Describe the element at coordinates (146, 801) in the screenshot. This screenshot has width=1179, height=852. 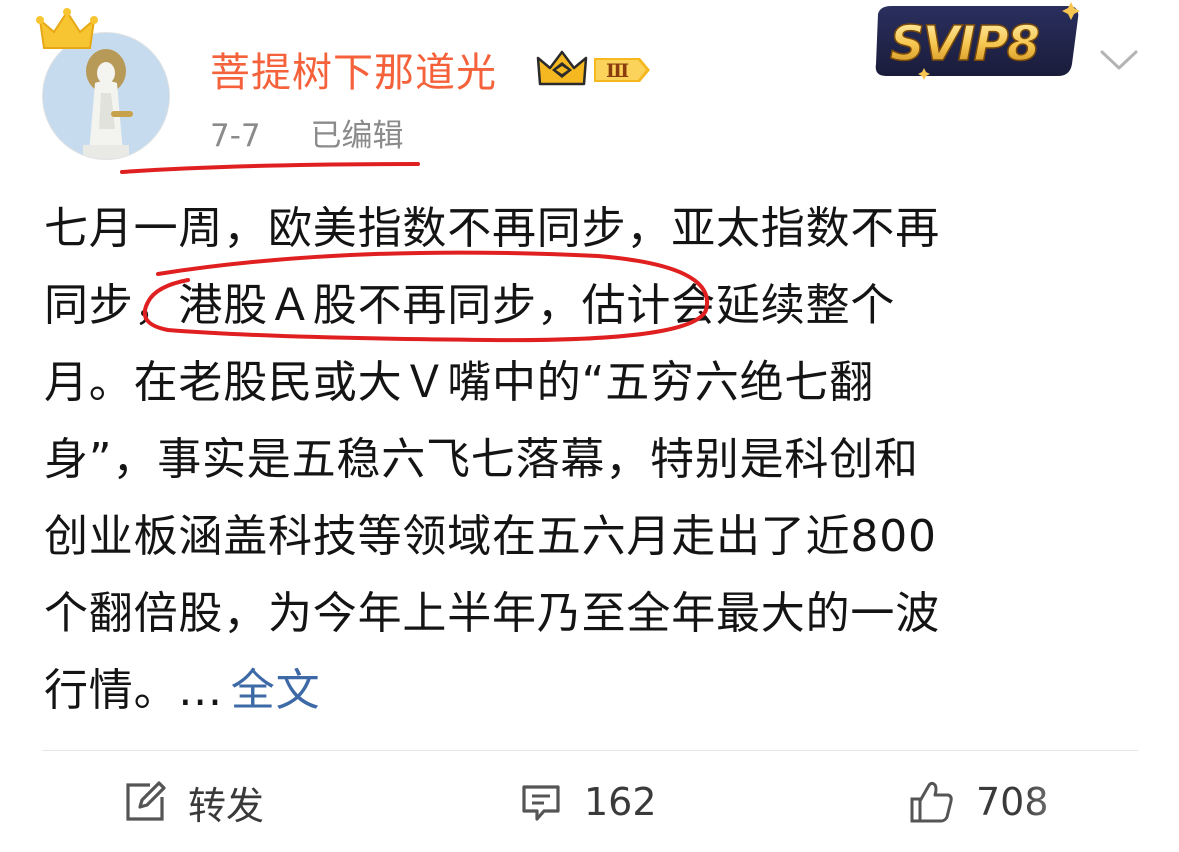
I see `edit-icon` at that location.